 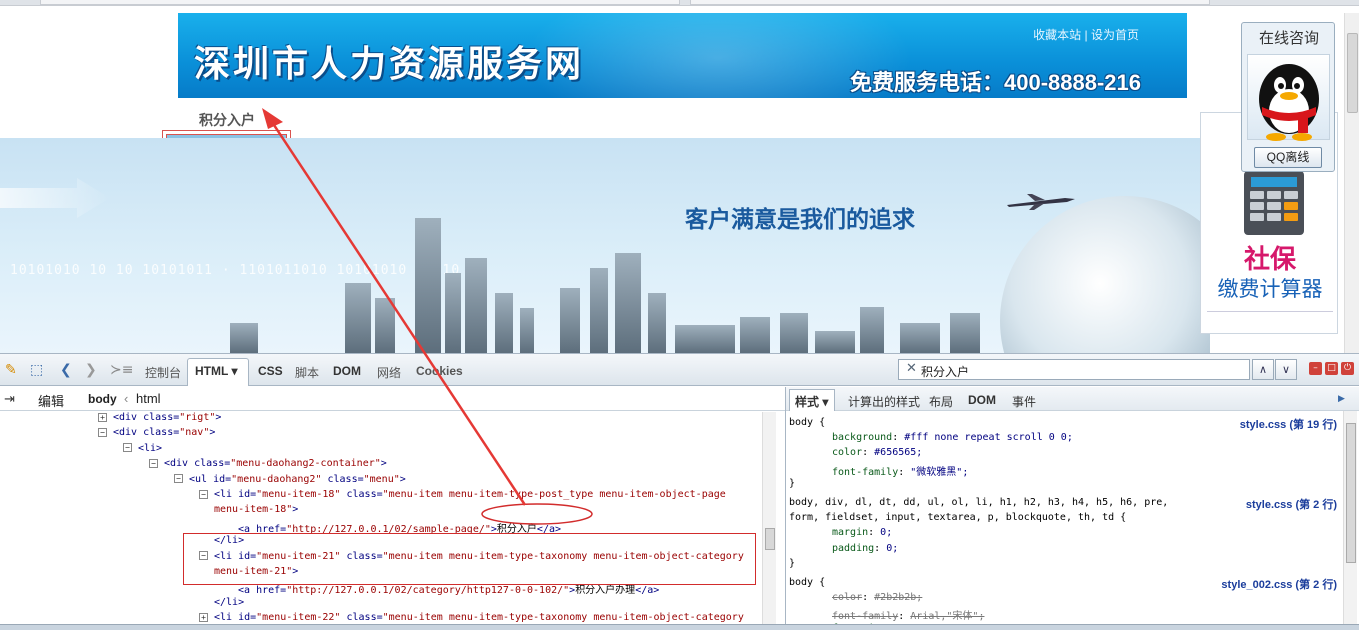 I want to click on html-tree-line: − <div class="menu-daohang2-container">, so click(x=268, y=463).